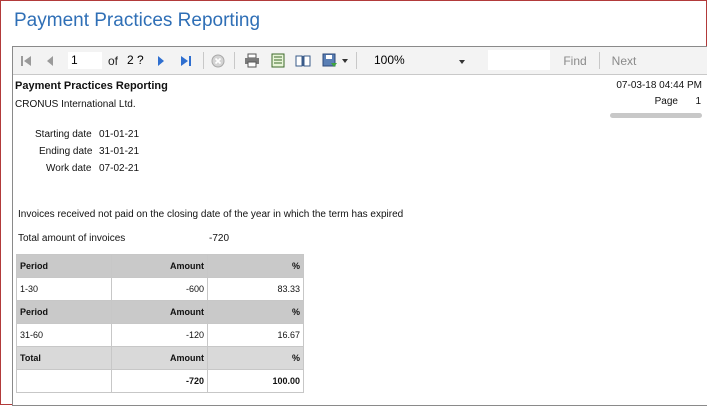  I want to click on amount-cell: -120, so click(159, 335).